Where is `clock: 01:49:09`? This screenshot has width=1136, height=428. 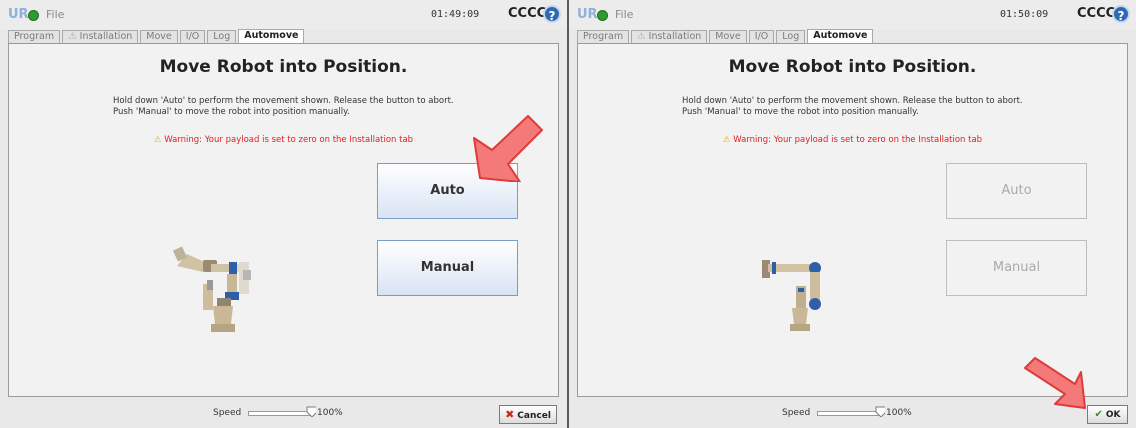 clock: 01:49:09 is located at coordinates (455, 14).